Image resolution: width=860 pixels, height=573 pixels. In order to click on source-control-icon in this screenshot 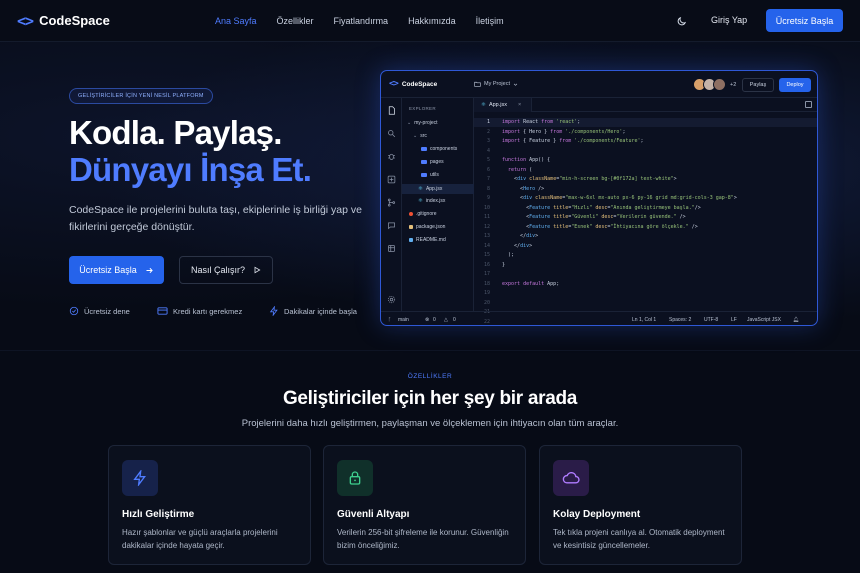, I will do `click(391, 202)`.